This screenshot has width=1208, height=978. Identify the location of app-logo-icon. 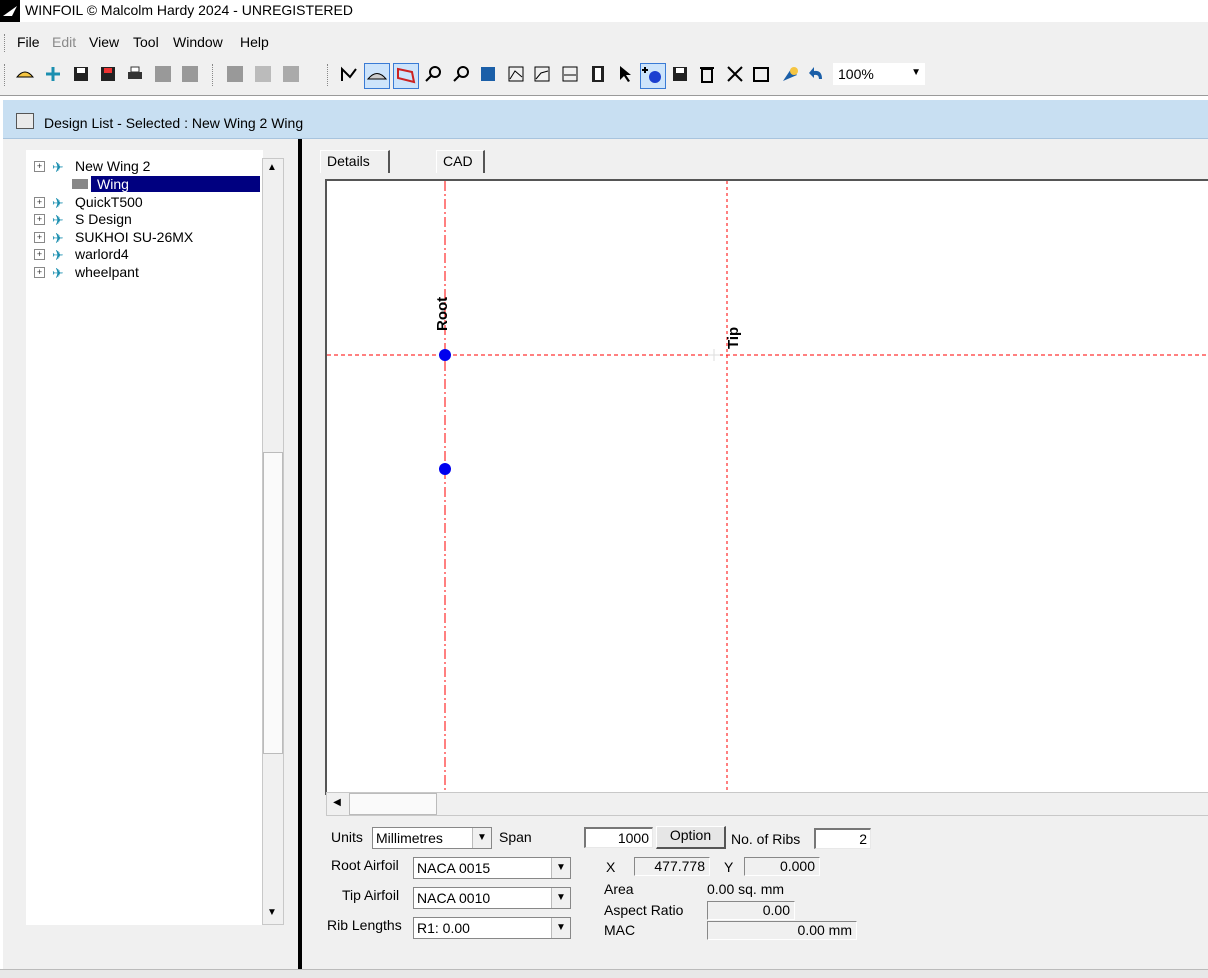
(10, 11).